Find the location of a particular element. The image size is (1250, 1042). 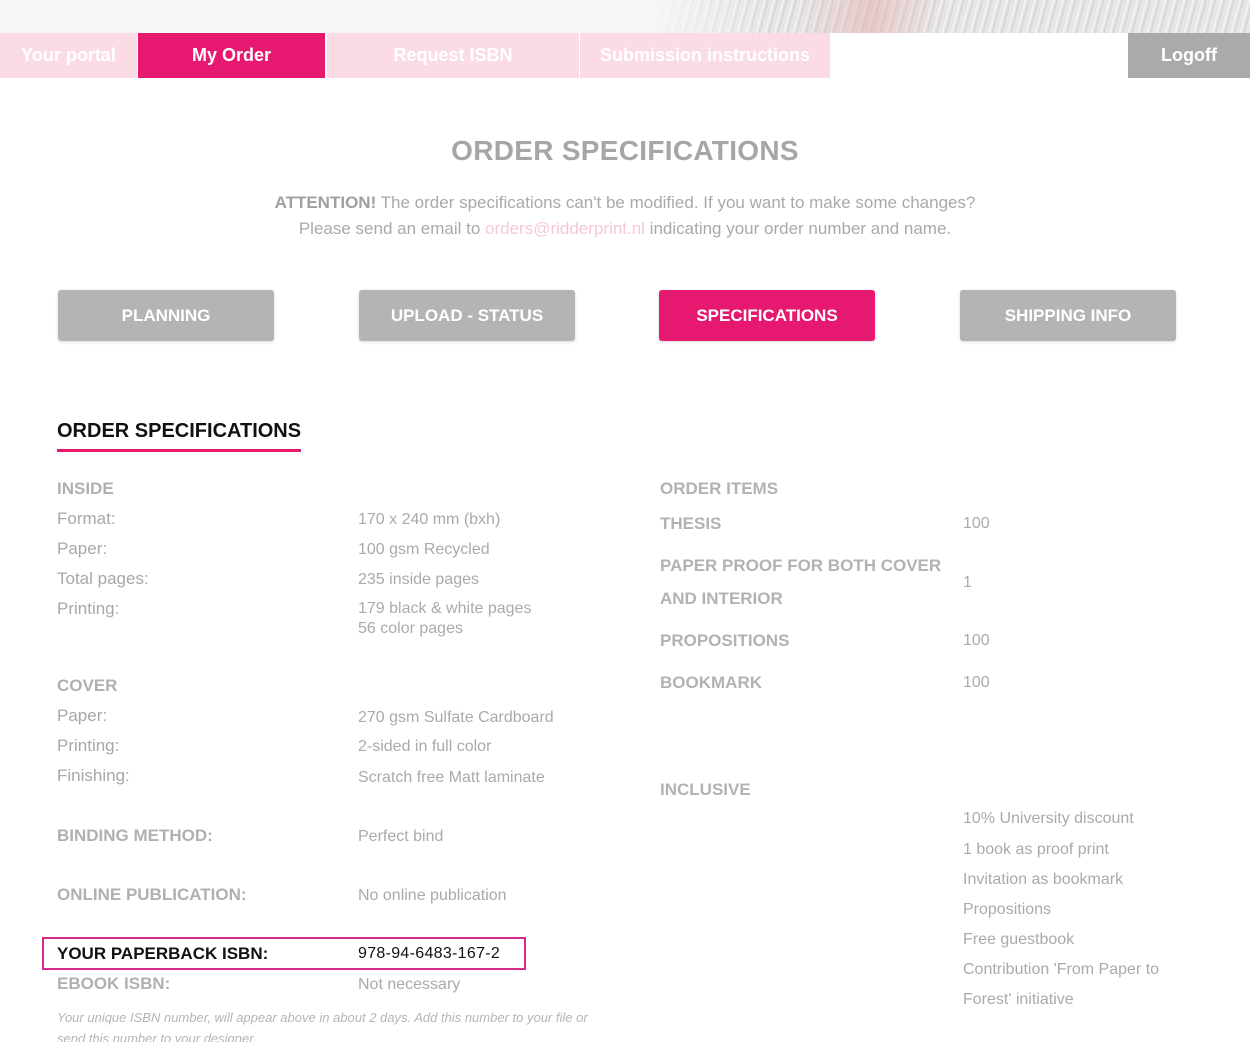

planning-button: PLANNING is located at coordinates (166, 315).